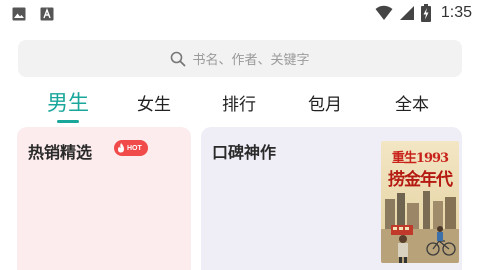 This screenshot has width=480, height=270. I want to click on search-icon, so click(178, 58).